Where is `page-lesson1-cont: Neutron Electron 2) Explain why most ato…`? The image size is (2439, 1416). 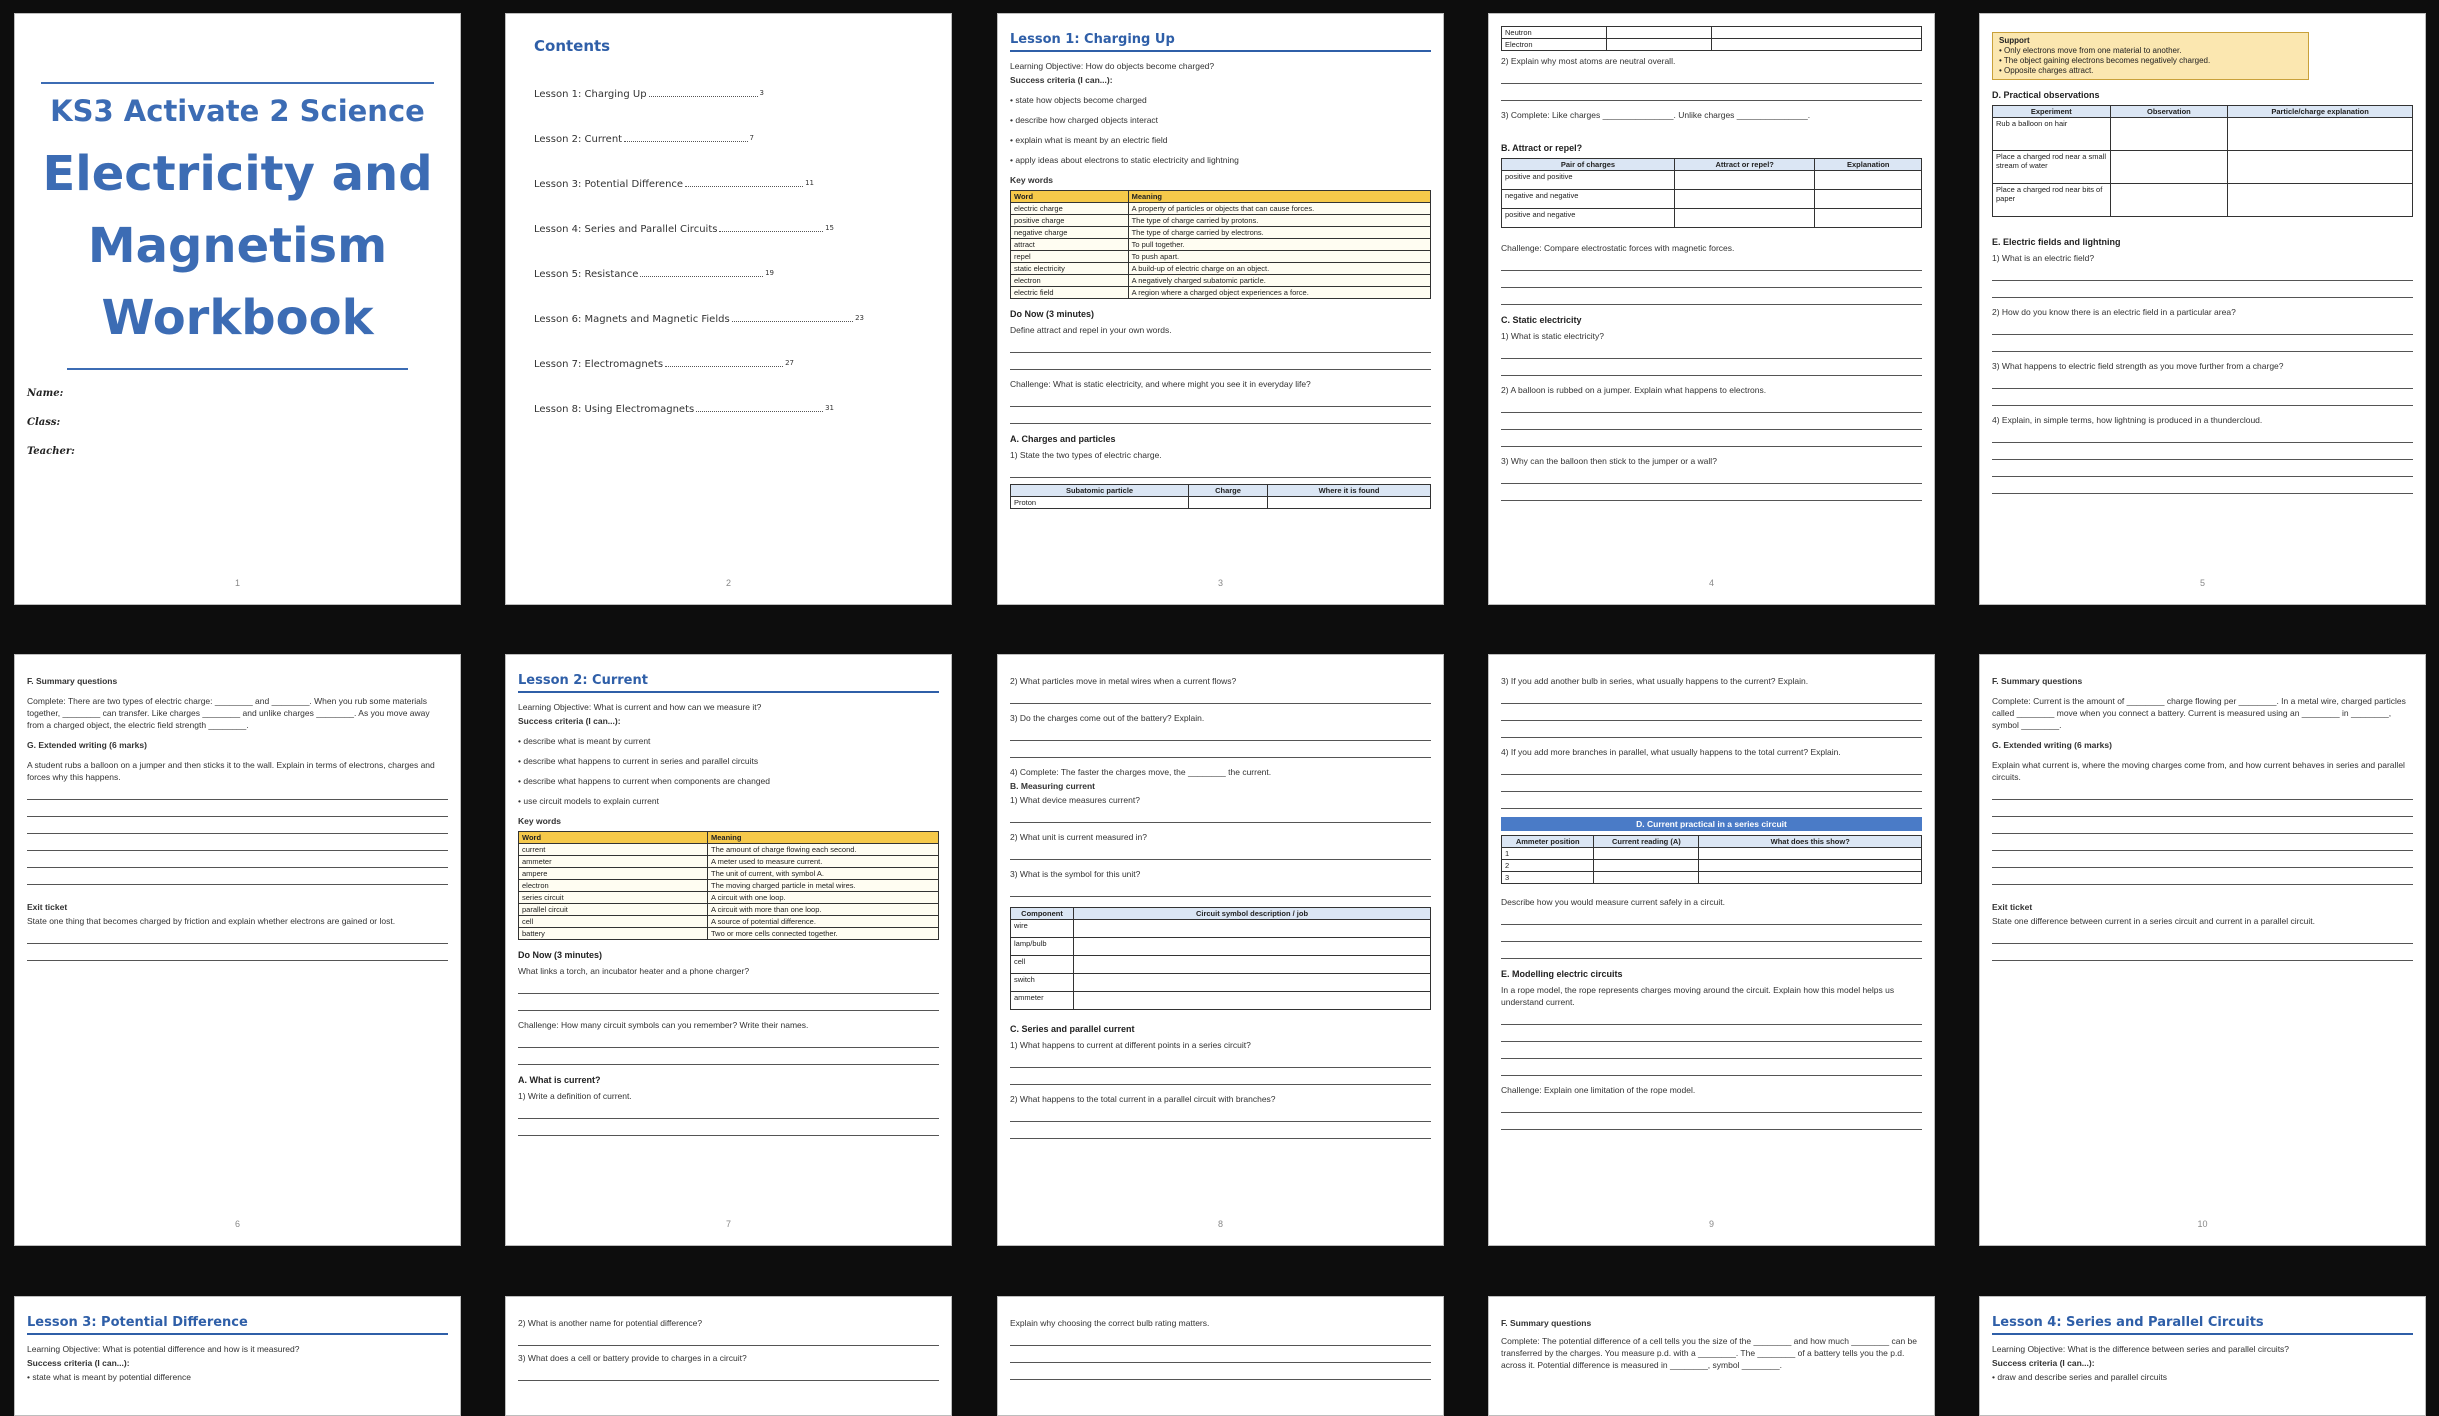
page-lesson1-cont: Neutron Electron 2) Explain why most ato… is located at coordinates (1711, 309).